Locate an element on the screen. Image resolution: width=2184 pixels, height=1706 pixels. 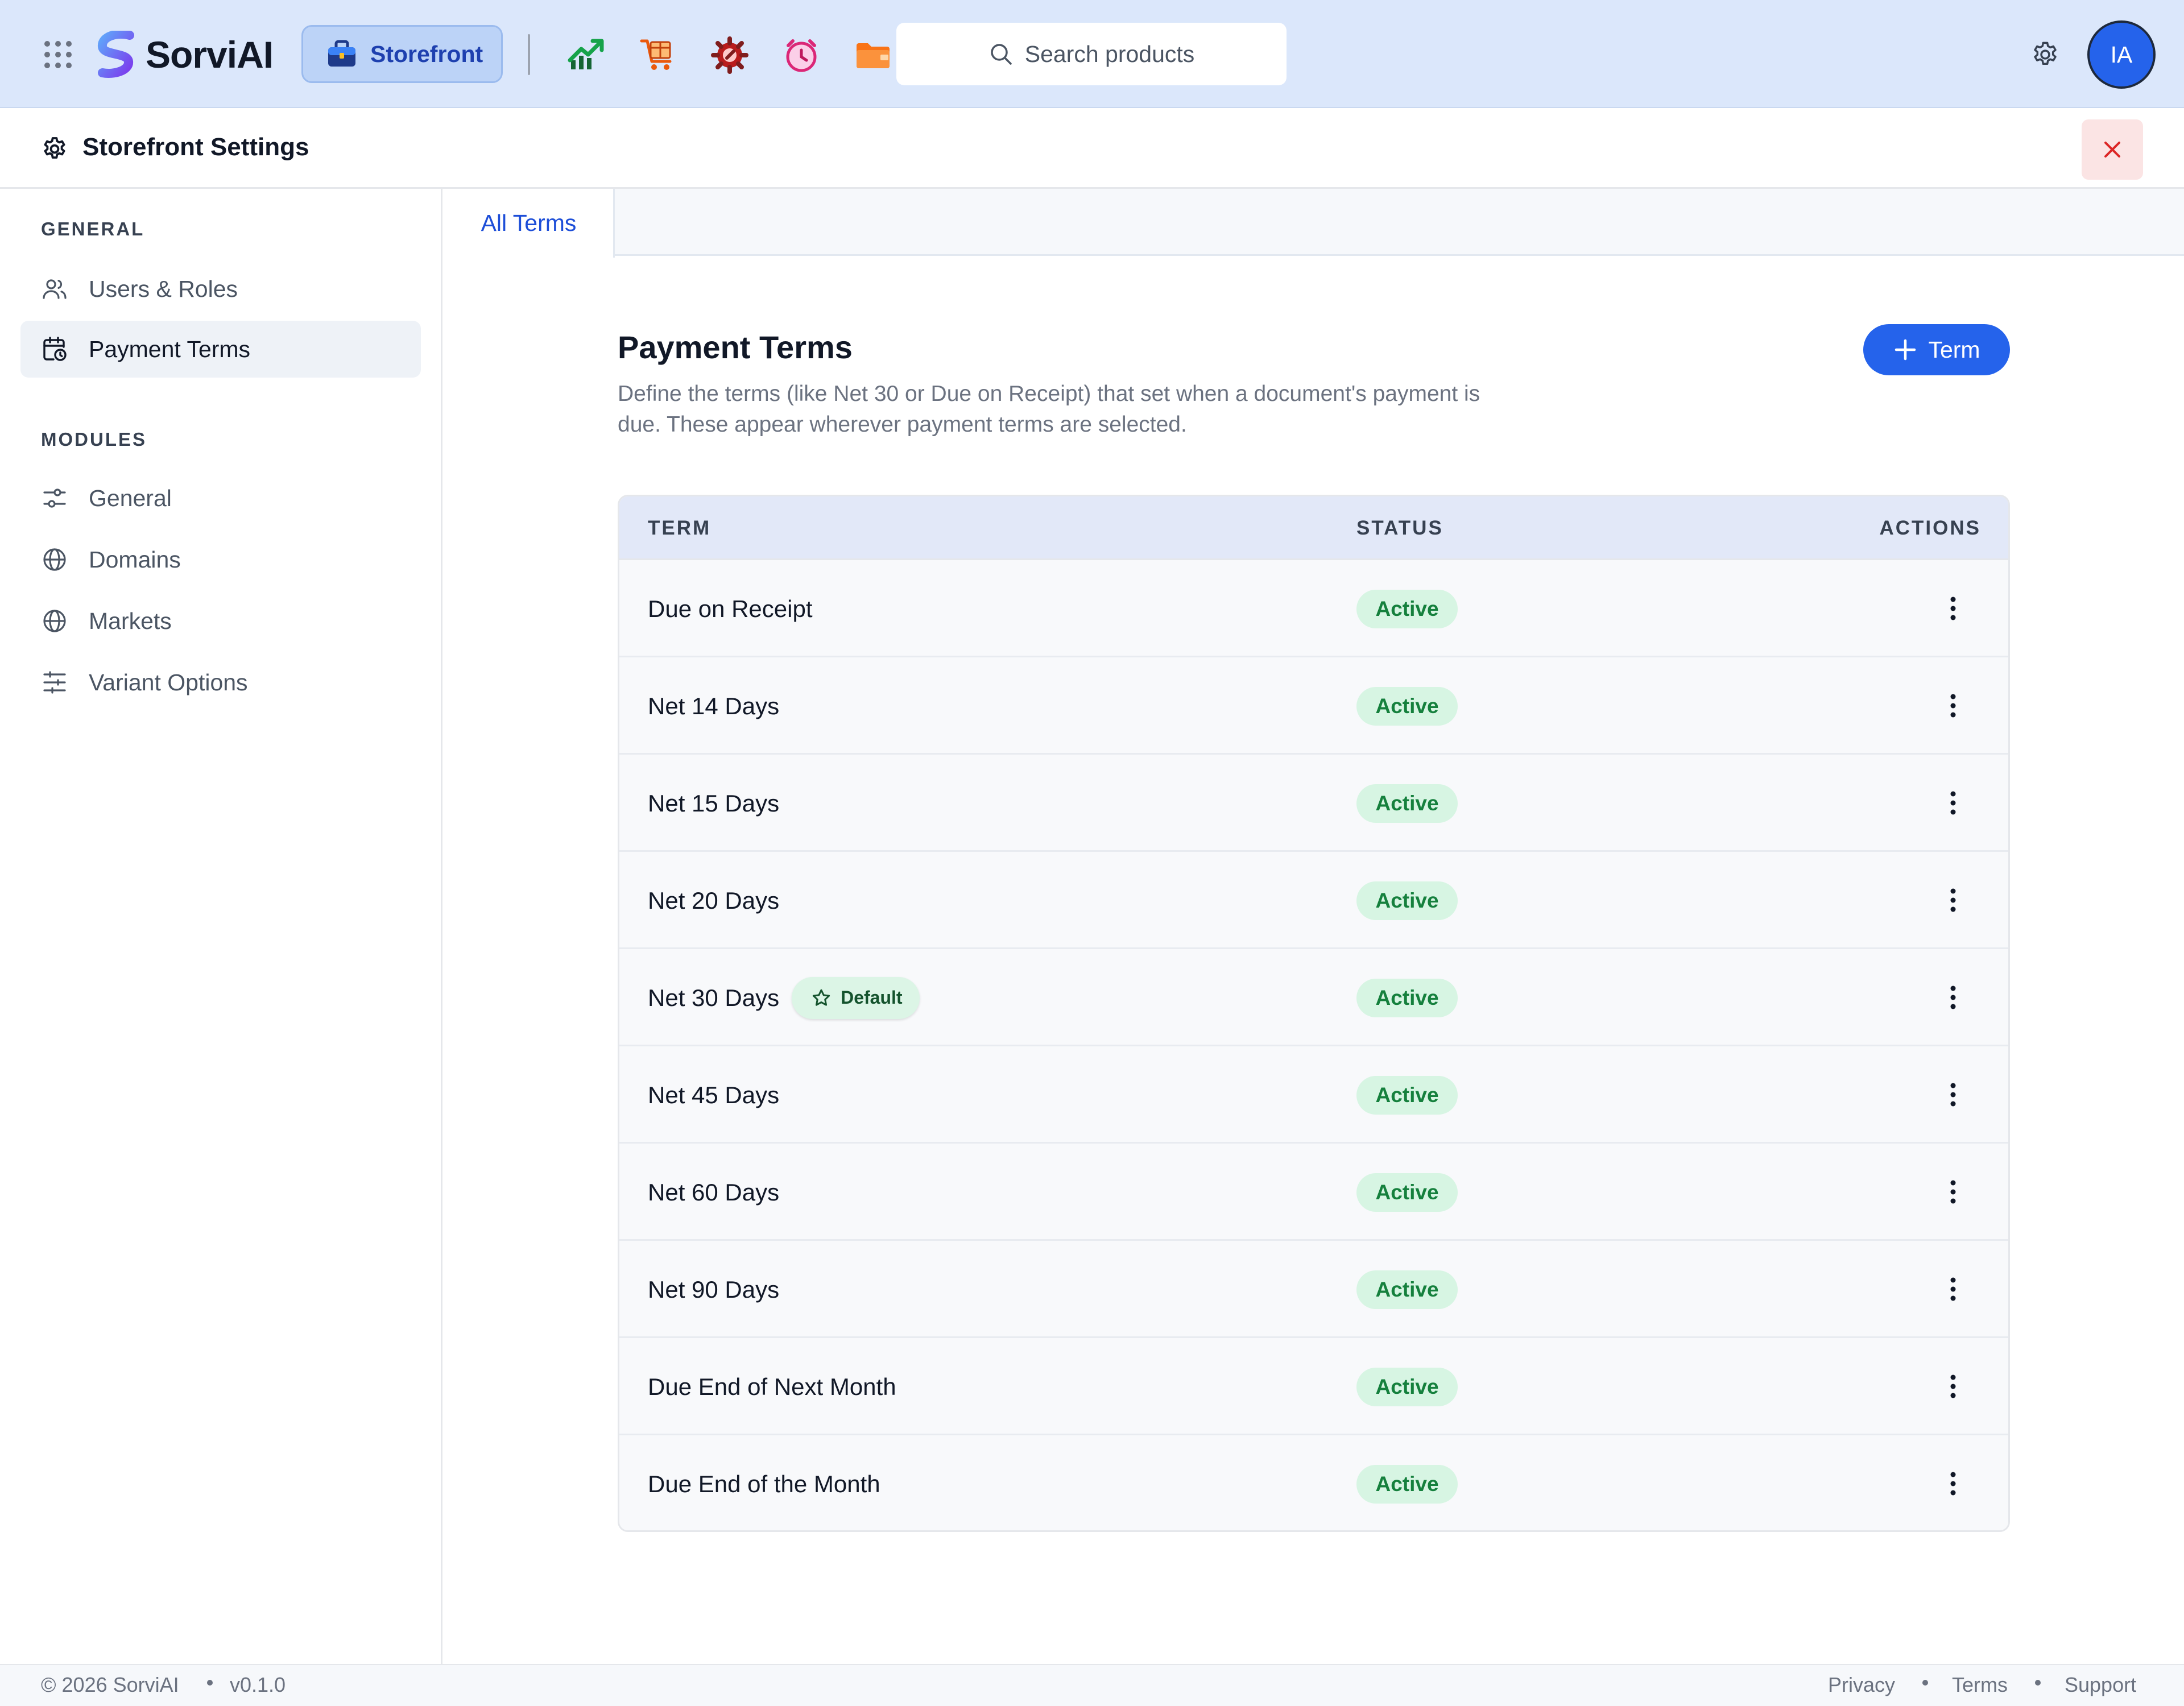
term-name: Due on Receipt is located at coordinates (730, 609).